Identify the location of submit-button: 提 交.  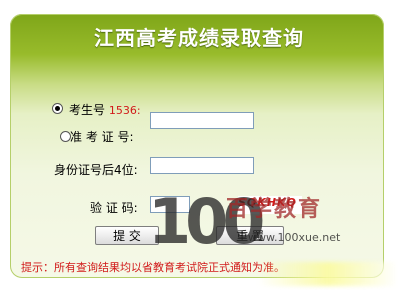
(127, 235).